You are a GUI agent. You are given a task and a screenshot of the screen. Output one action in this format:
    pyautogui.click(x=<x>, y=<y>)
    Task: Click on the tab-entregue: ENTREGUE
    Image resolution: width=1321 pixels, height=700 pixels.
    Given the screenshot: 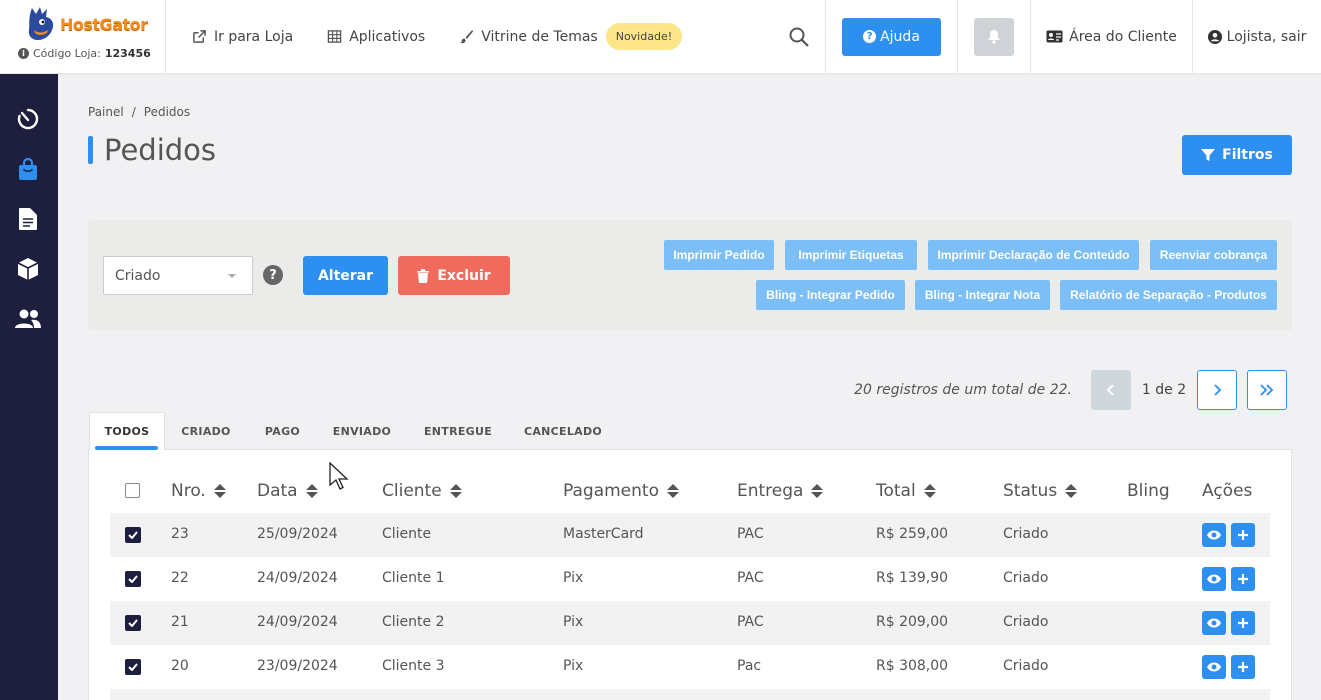 What is the action you would take?
    pyautogui.click(x=458, y=431)
    